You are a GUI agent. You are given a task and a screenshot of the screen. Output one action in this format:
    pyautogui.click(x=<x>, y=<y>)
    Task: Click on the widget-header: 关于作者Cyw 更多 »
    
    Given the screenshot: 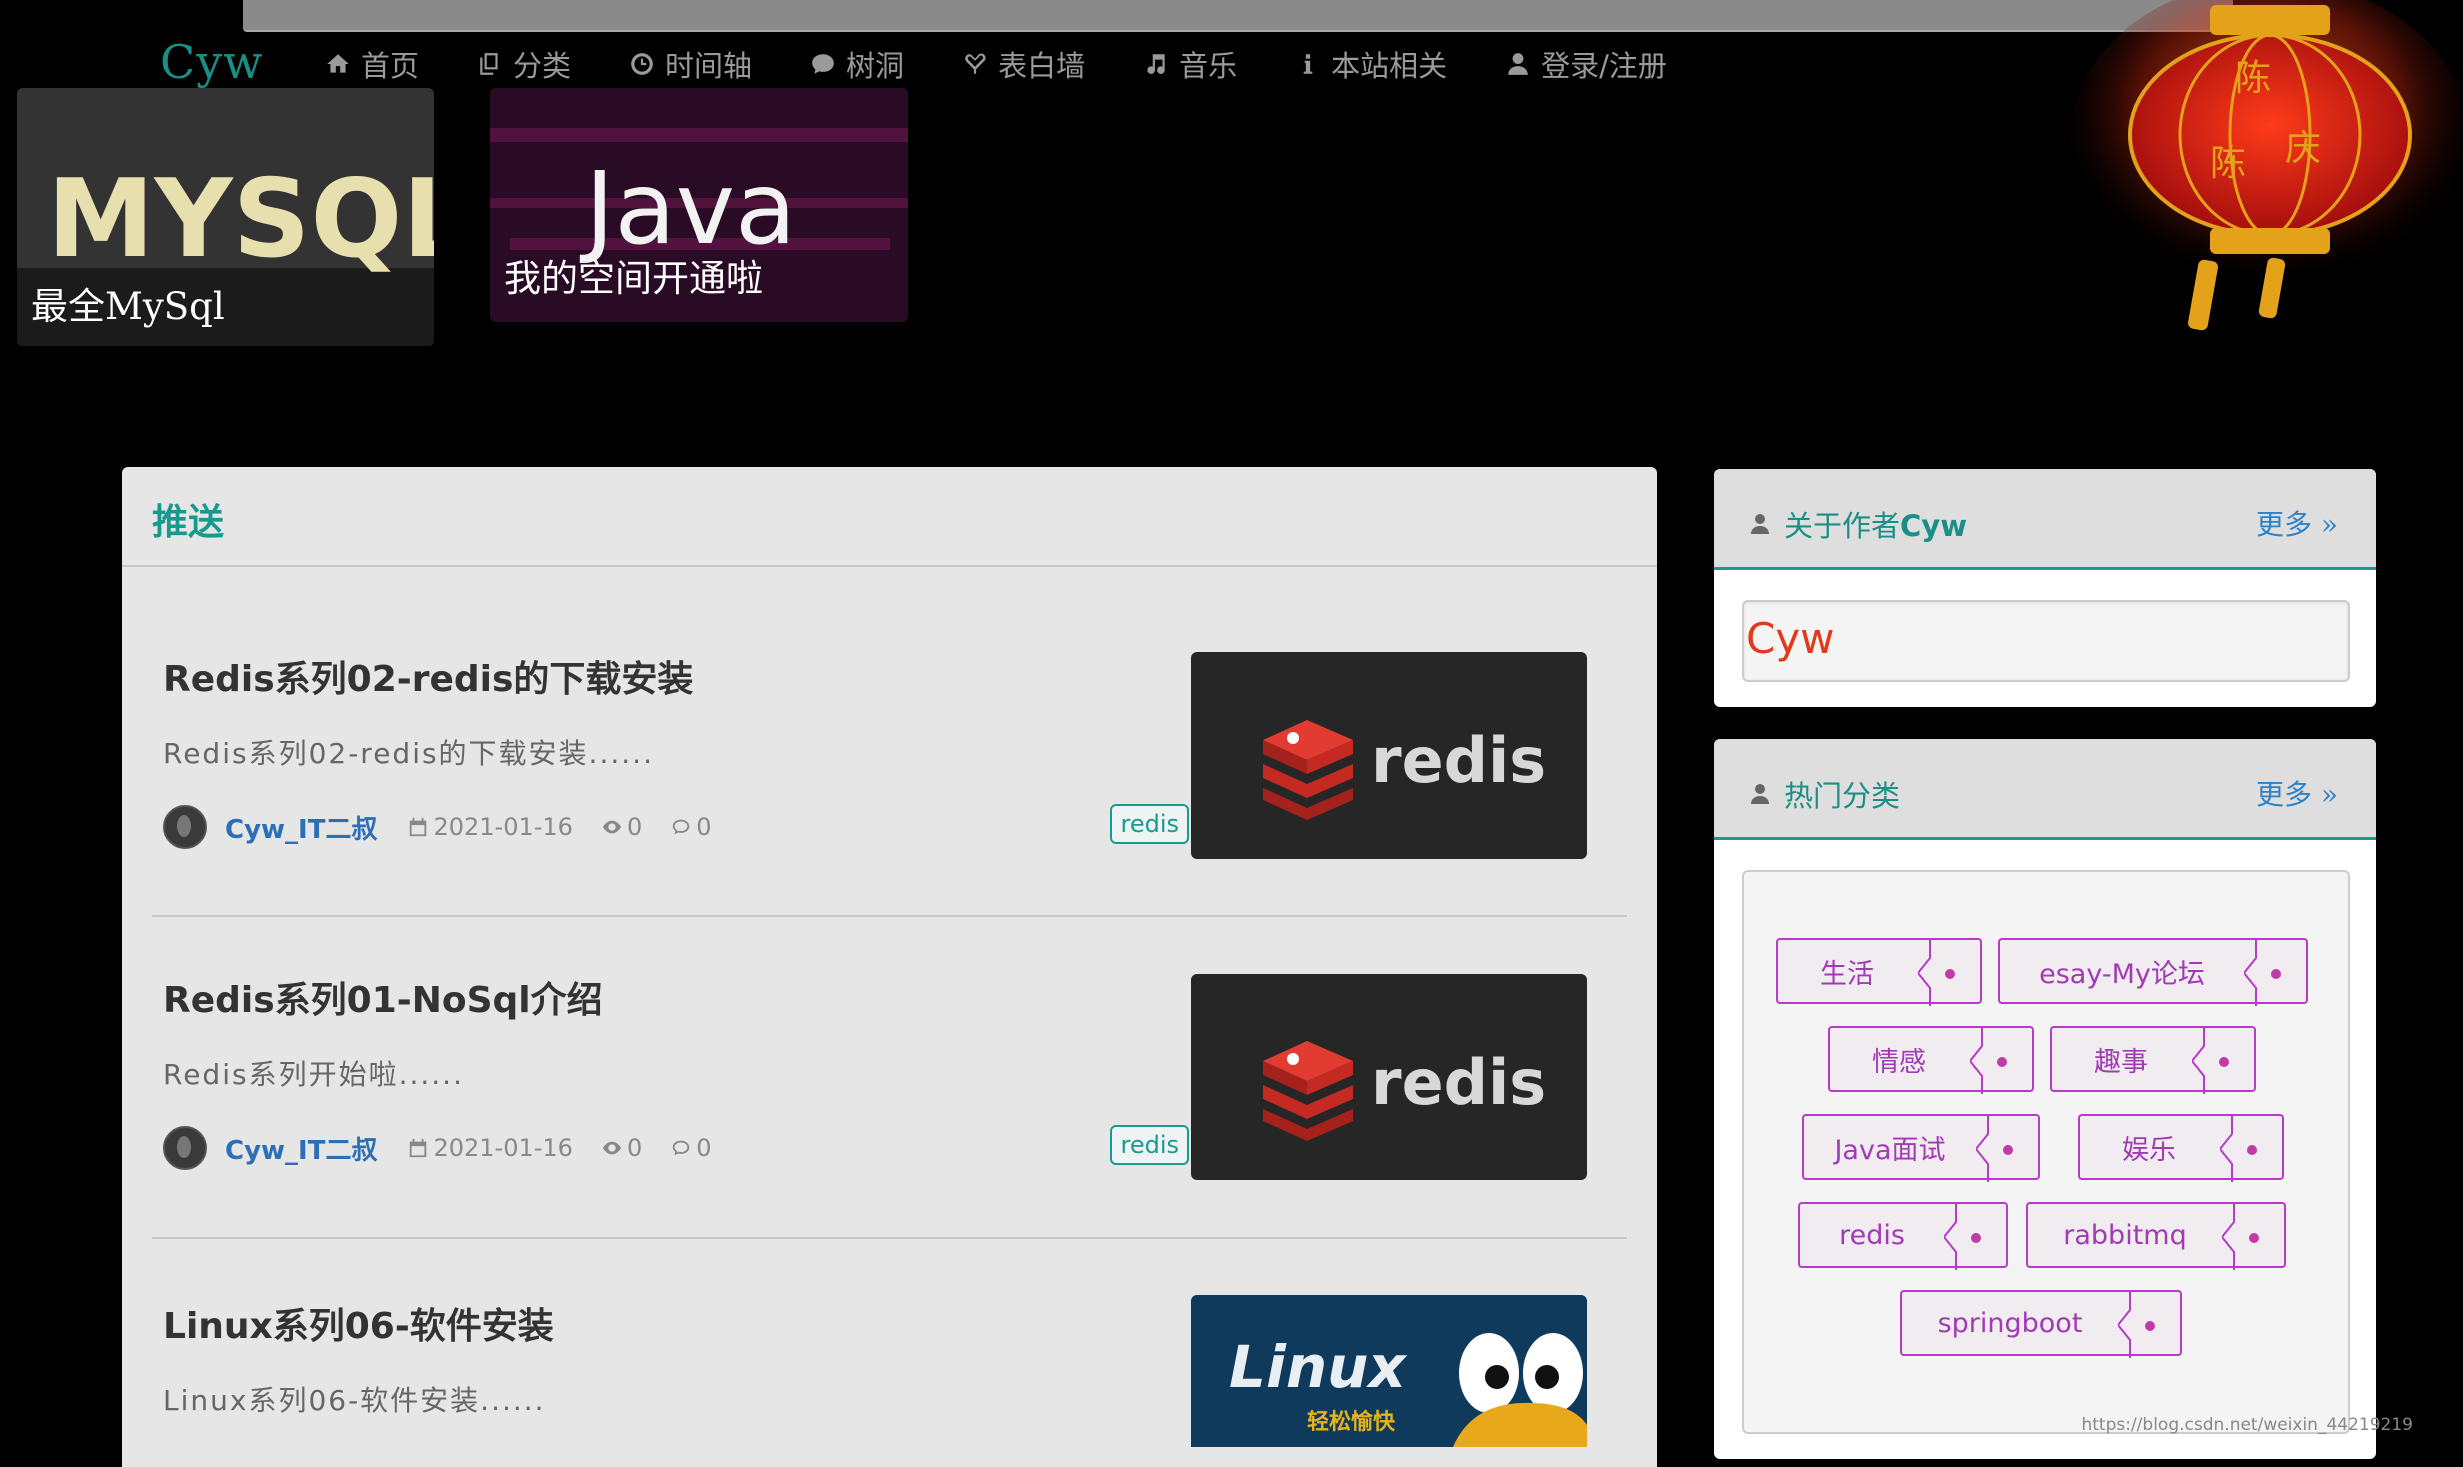 What is the action you would take?
    pyautogui.click(x=2045, y=519)
    